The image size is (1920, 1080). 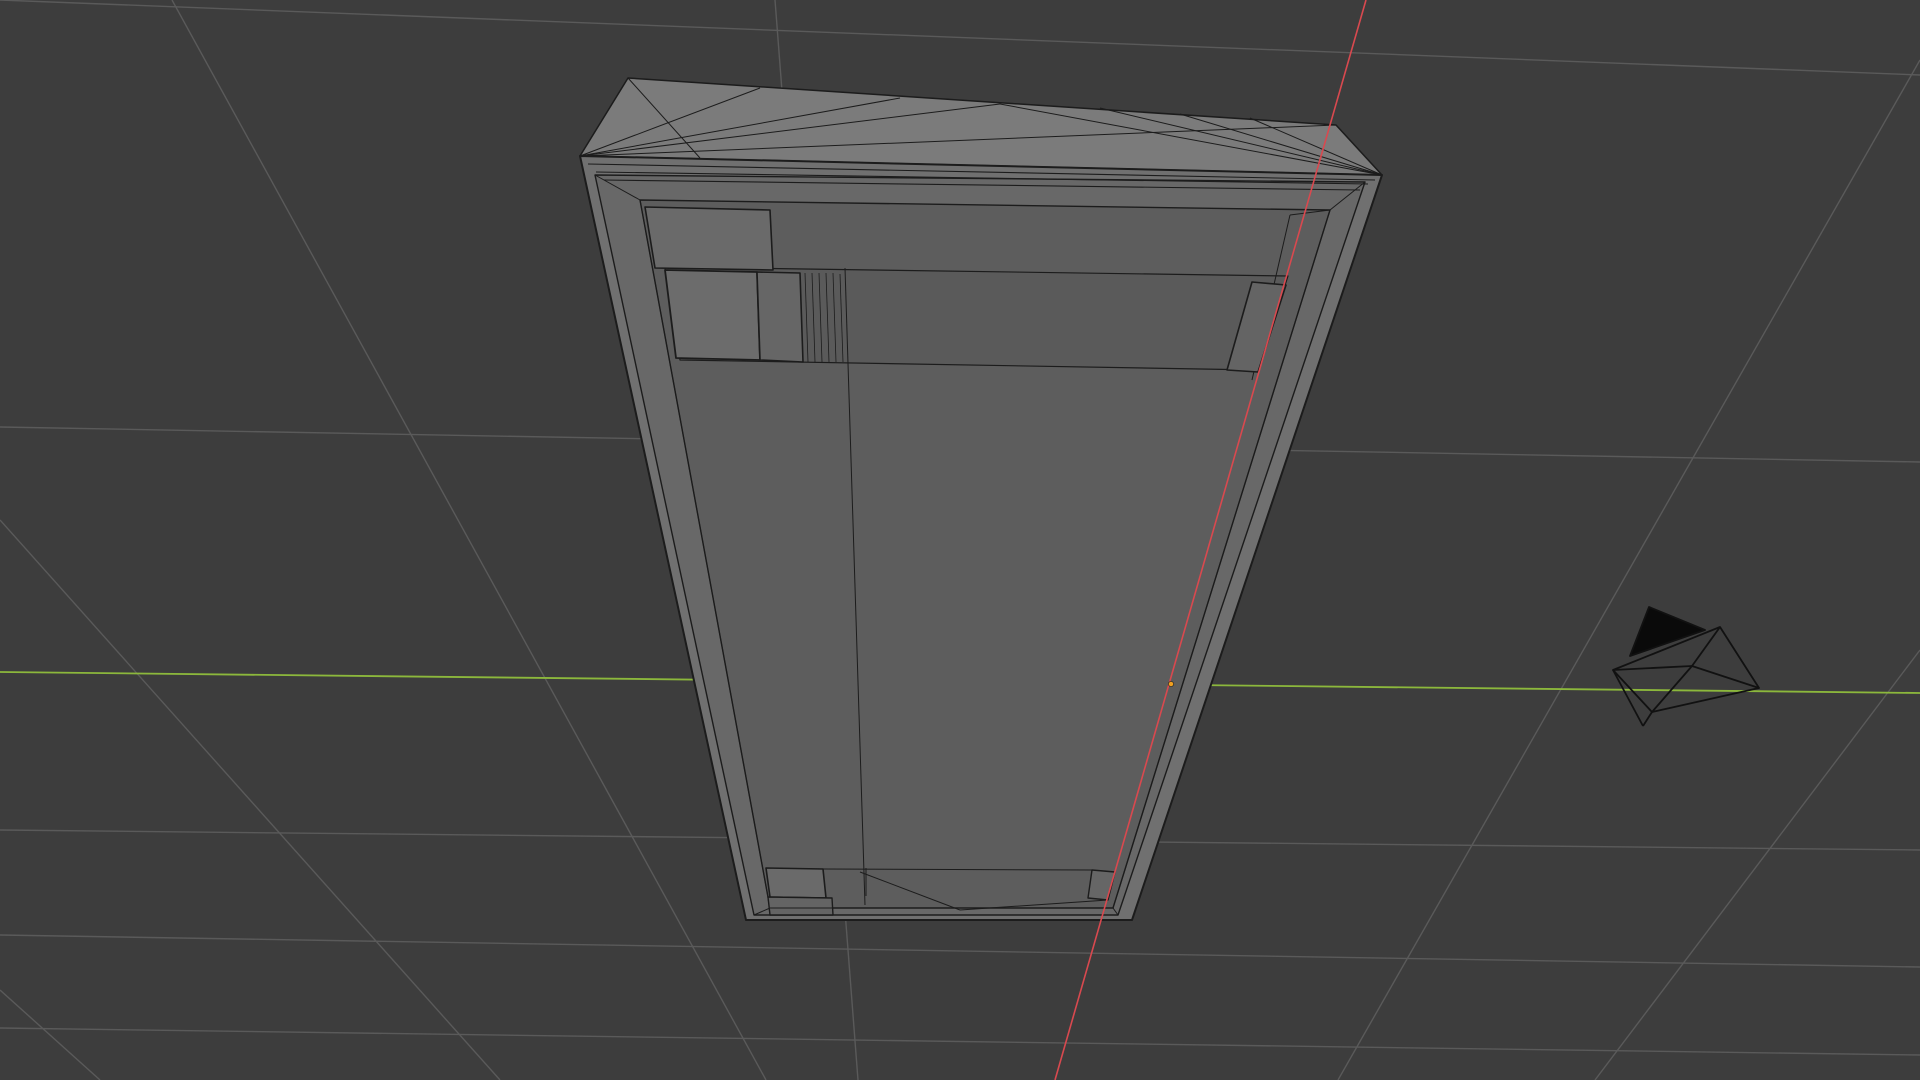 I want to click on mesh-block-top-left-upper, so click(x=709, y=238).